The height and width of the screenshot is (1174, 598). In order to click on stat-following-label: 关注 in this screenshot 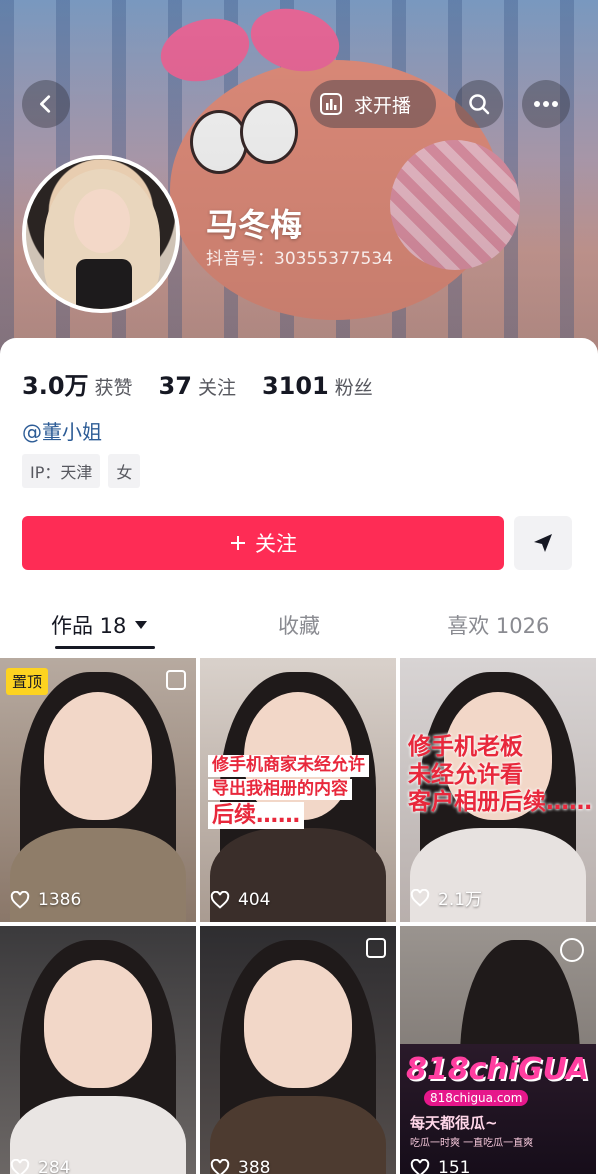, I will do `click(216, 388)`.